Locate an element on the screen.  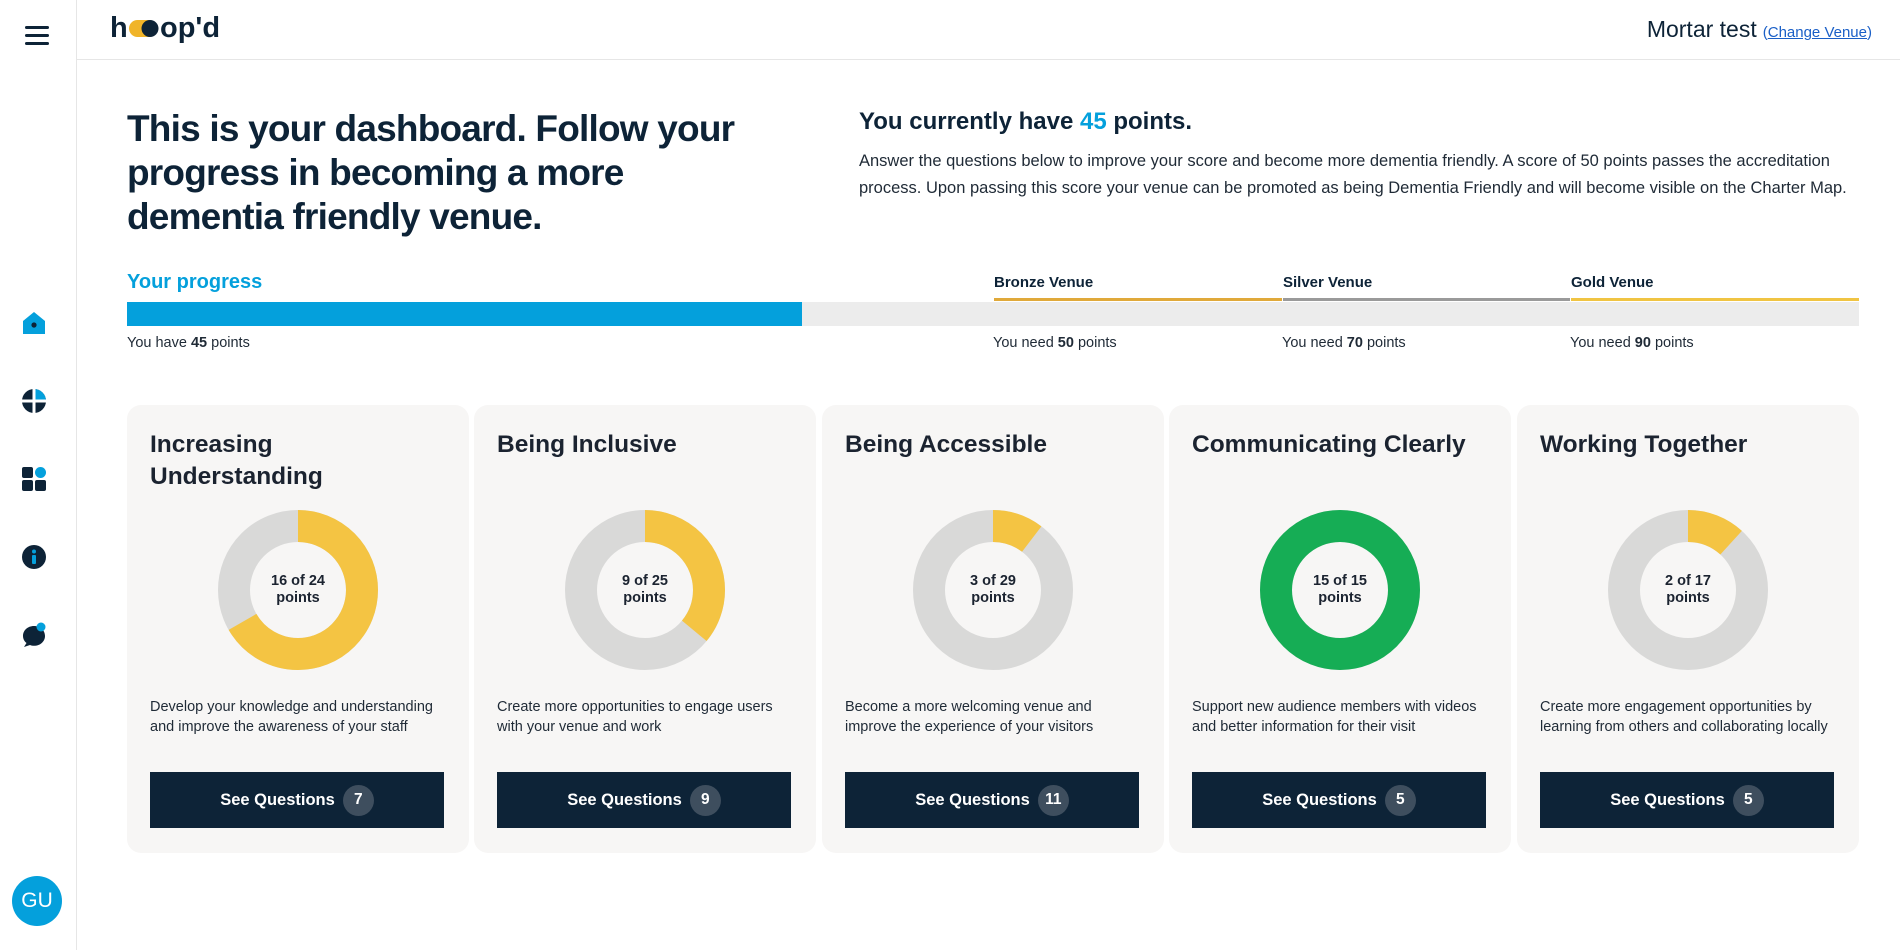
donut-label: 9 of 25 points is located at coordinates (645, 590).